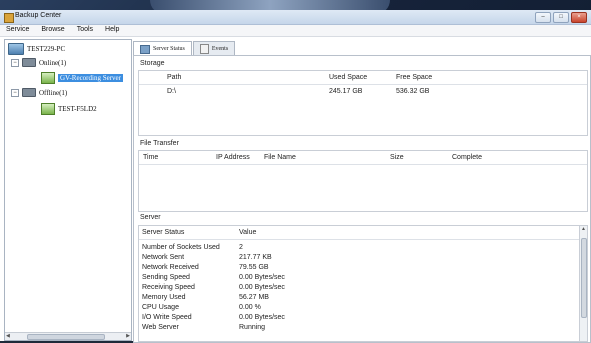 This screenshot has width=591, height=343. What do you see at coordinates (220, 48) in the screenshot?
I see `tab-label: Events` at bounding box center [220, 48].